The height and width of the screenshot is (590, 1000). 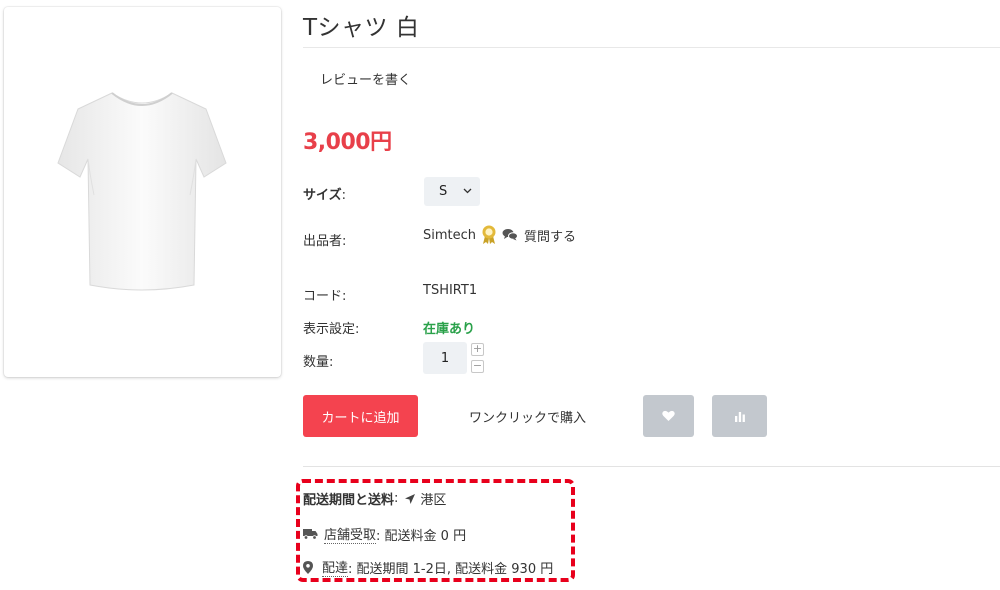 I want to click on shipping-heading: 配送期間と送料, so click(x=349, y=500).